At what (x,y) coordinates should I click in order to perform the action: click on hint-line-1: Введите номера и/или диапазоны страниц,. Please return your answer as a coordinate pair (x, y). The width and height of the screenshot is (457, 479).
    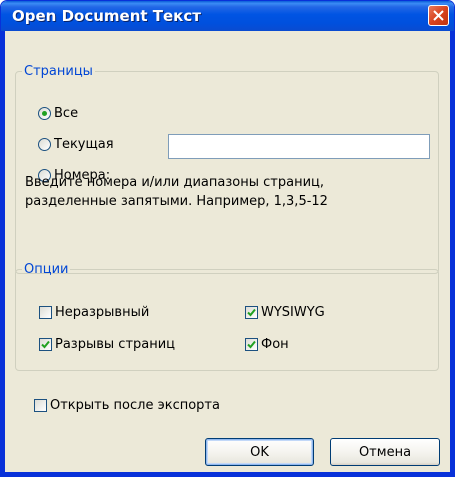
    Looking at the image, I should click on (174, 182).